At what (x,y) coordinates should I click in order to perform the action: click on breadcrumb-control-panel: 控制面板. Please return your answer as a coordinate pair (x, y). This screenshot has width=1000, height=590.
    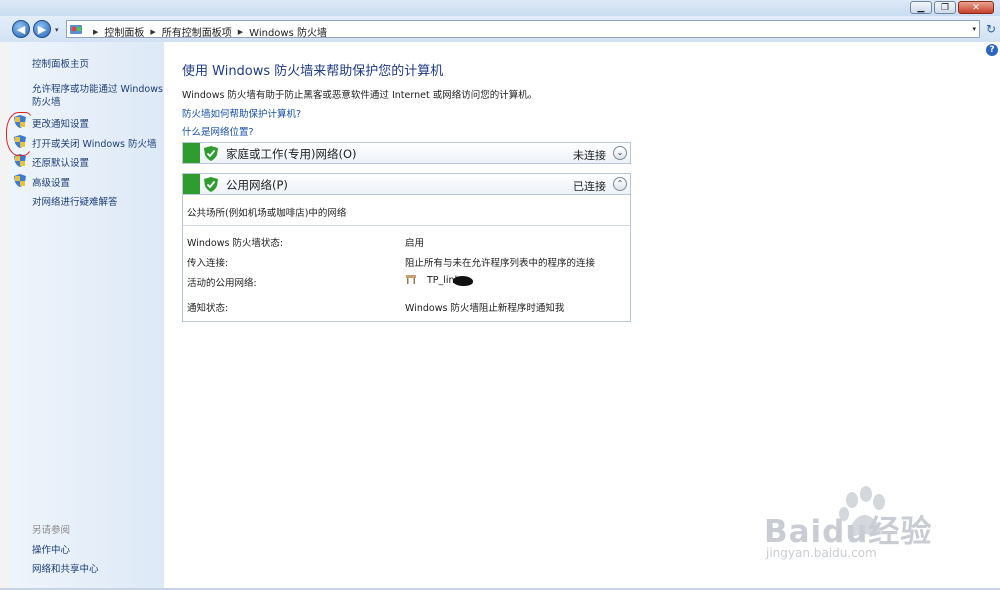
    Looking at the image, I should click on (124, 31).